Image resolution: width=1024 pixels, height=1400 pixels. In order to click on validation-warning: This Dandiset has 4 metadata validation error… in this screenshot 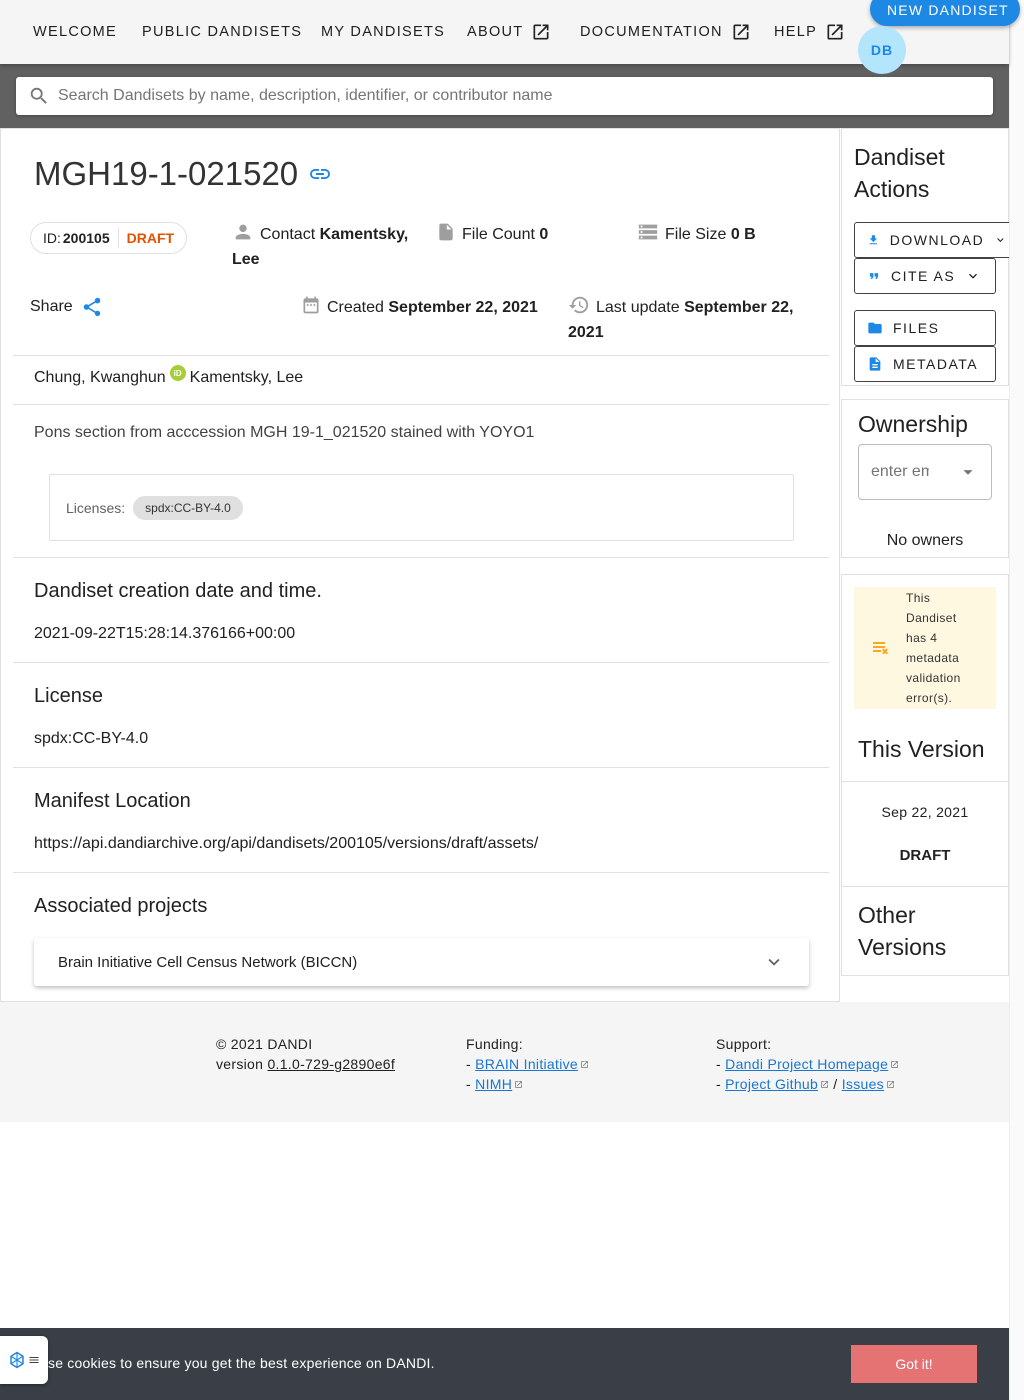, I will do `click(925, 648)`.